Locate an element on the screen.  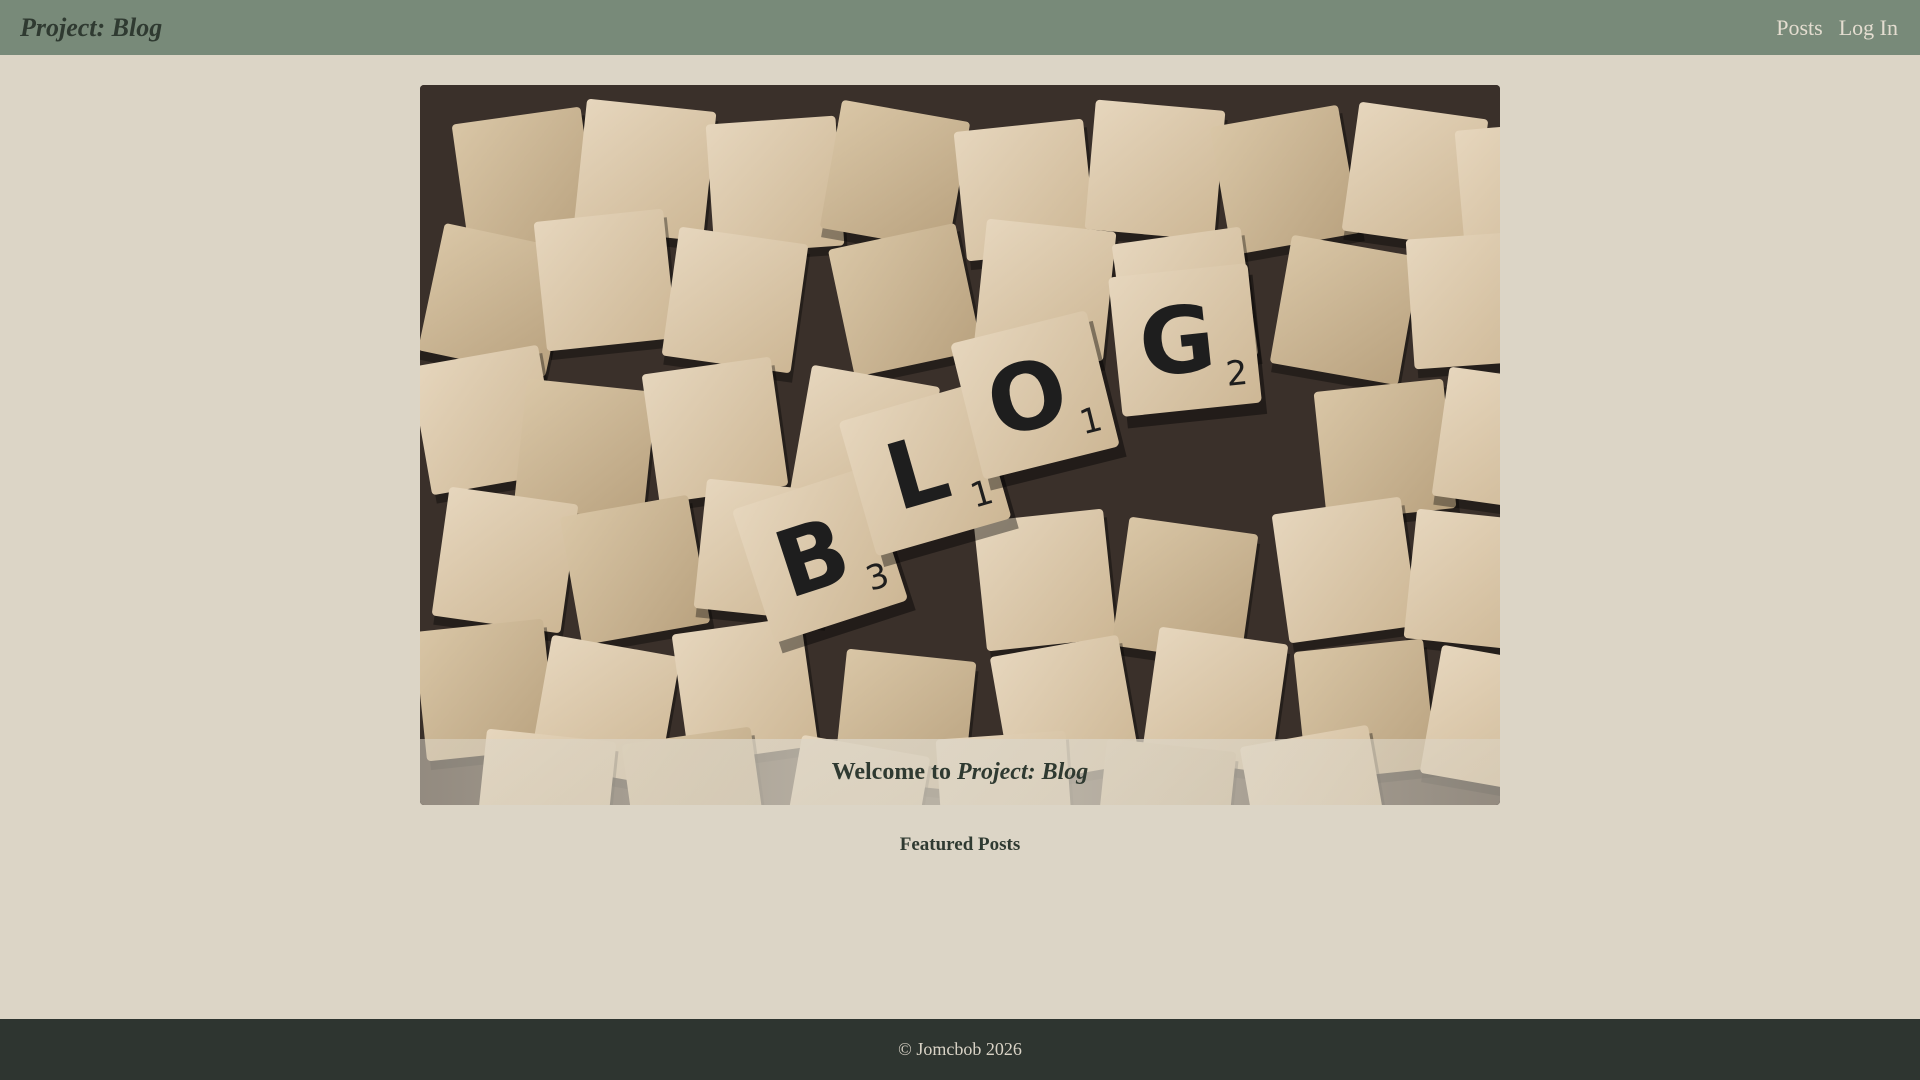
caption-title: Project: Blog is located at coordinates (1022, 771).